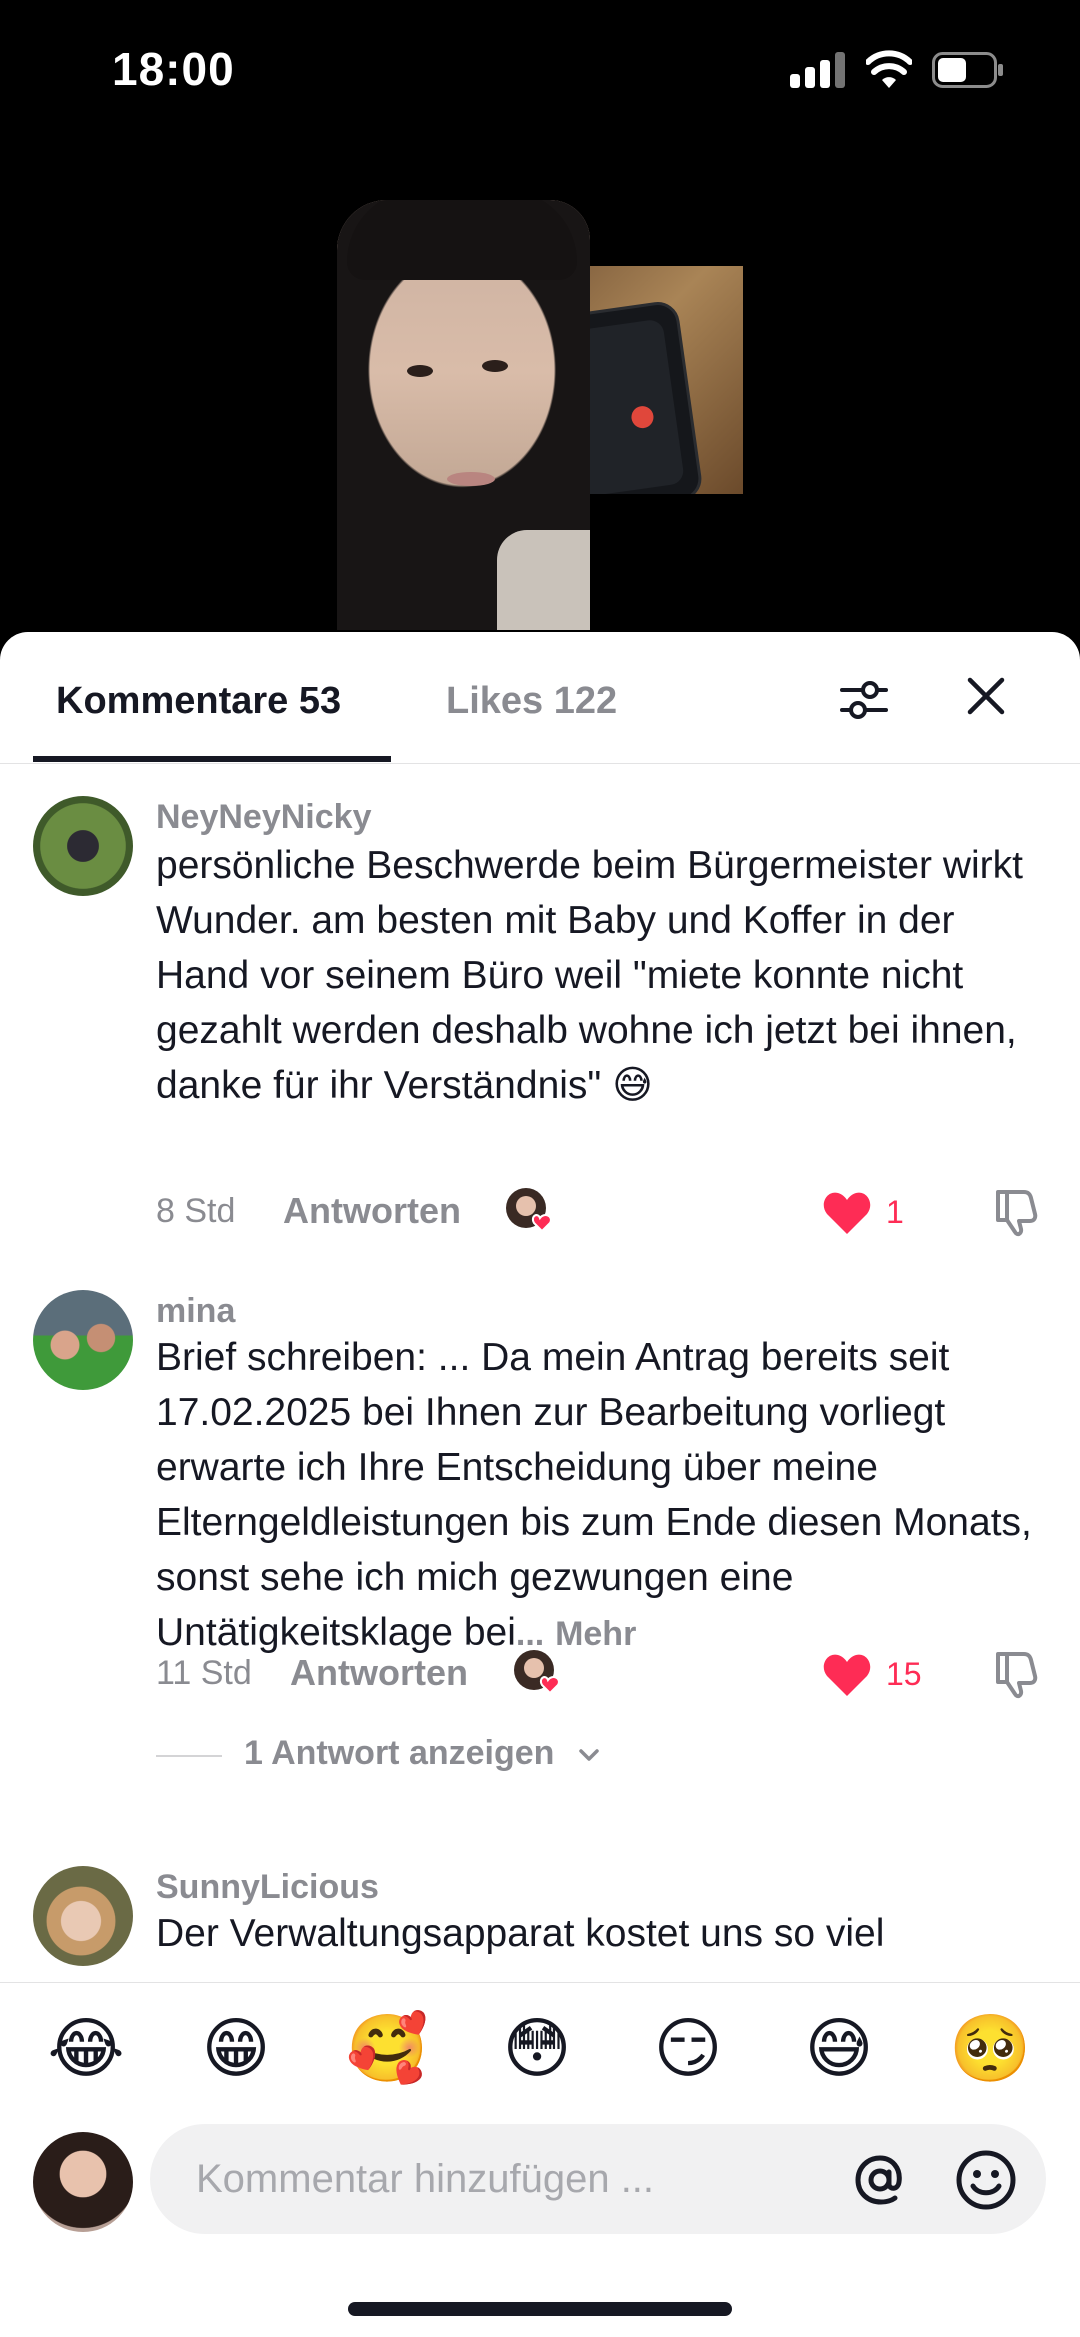  I want to click on my-avatar, so click(83, 2182).